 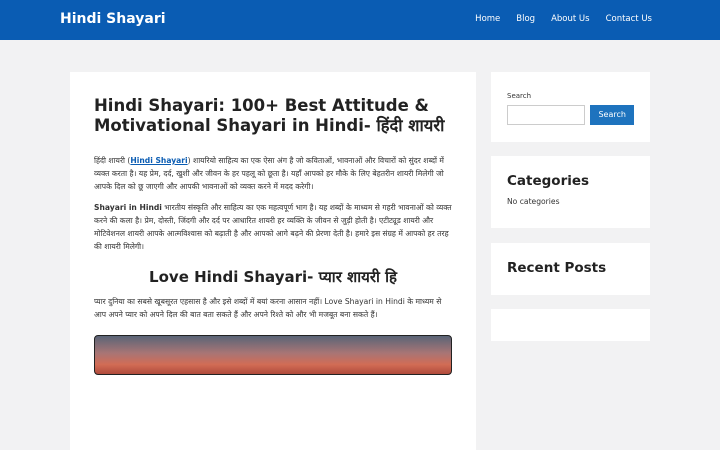 What do you see at coordinates (629, 19) in the screenshot?
I see `nav-contact-us: Contact Us` at bounding box center [629, 19].